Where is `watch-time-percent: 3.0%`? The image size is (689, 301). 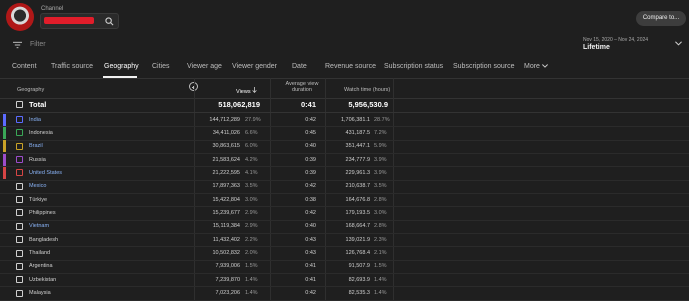 watch-time-percent: 3.0% is located at coordinates (380, 212).